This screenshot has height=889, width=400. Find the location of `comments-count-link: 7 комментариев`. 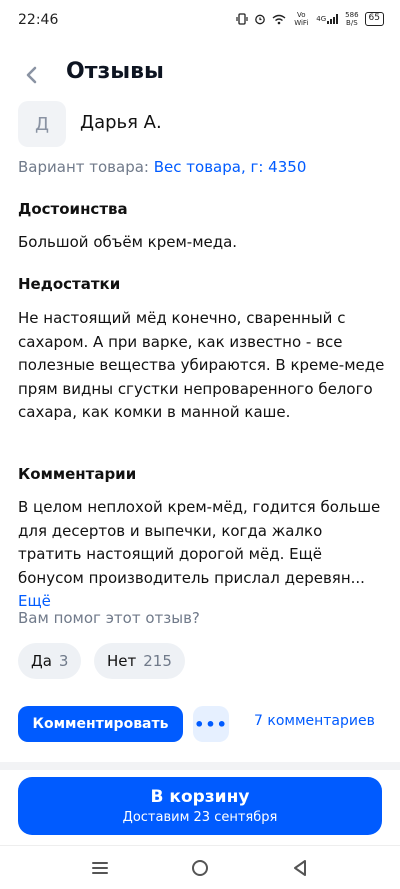

comments-count-link: 7 комментариев is located at coordinates (314, 721).